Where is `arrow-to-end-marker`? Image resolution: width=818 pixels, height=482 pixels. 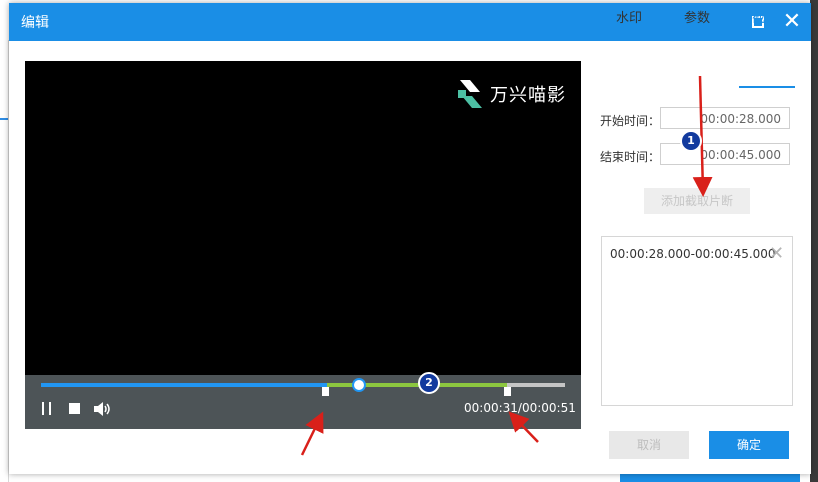 arrow-to-end-marker is located at coordinates (523, 427).